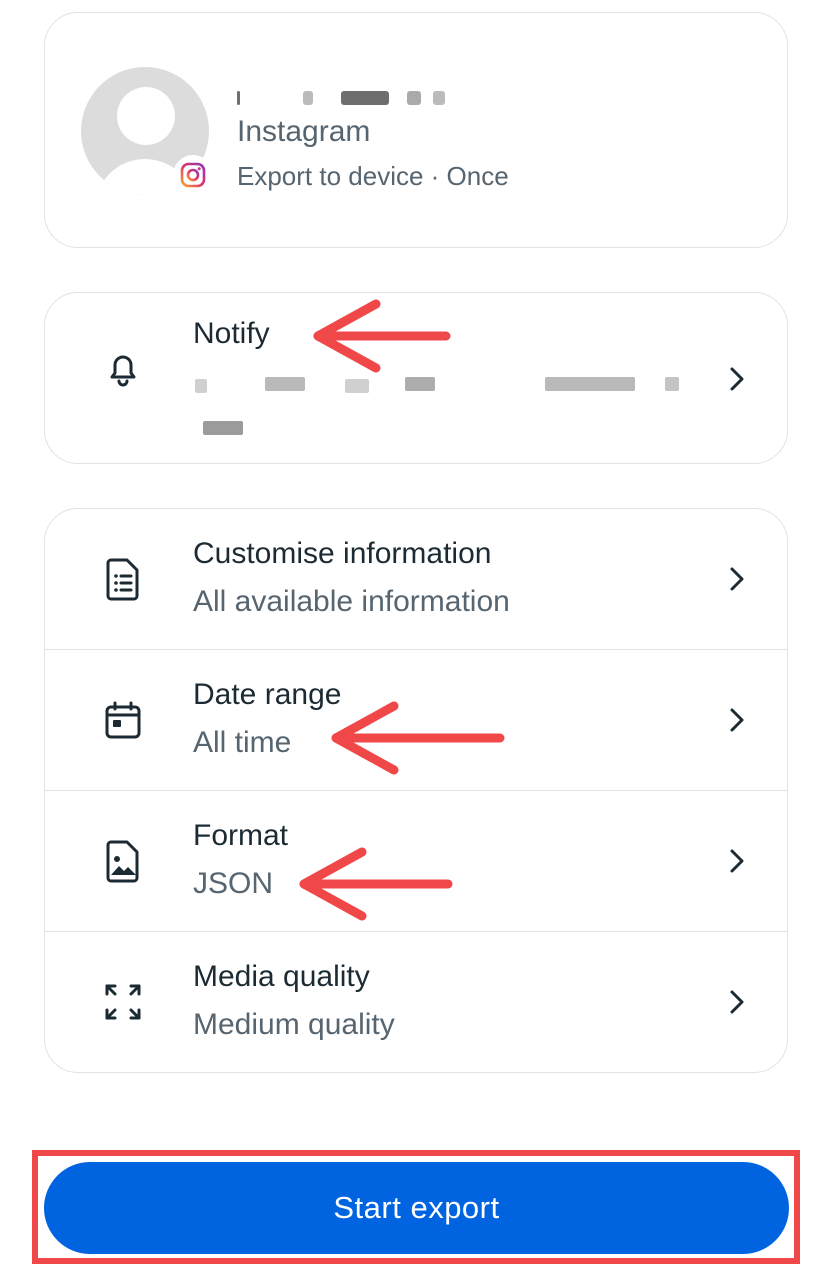 The image size is (833, 1280). I want to click on setting-title: Format, so click(241, 835).